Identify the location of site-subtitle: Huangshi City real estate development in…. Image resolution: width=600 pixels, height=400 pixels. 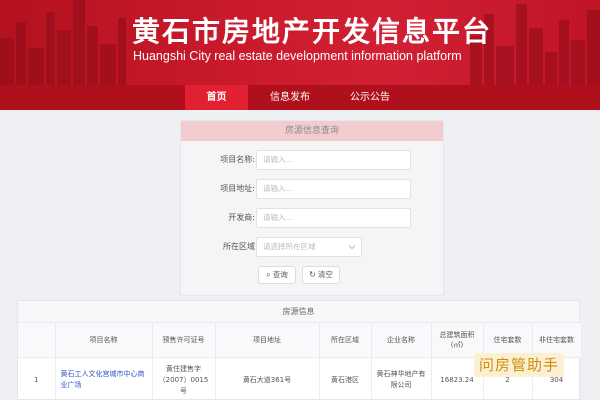
(297, 56).